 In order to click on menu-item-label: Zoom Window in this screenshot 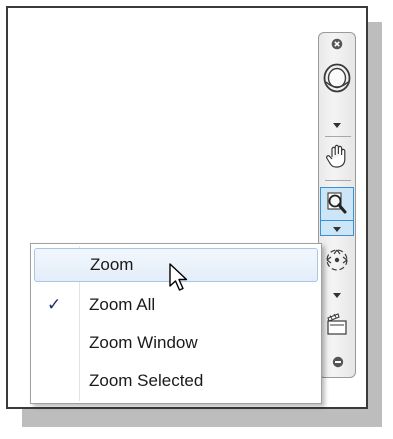, I will do `click(143, 342)`.